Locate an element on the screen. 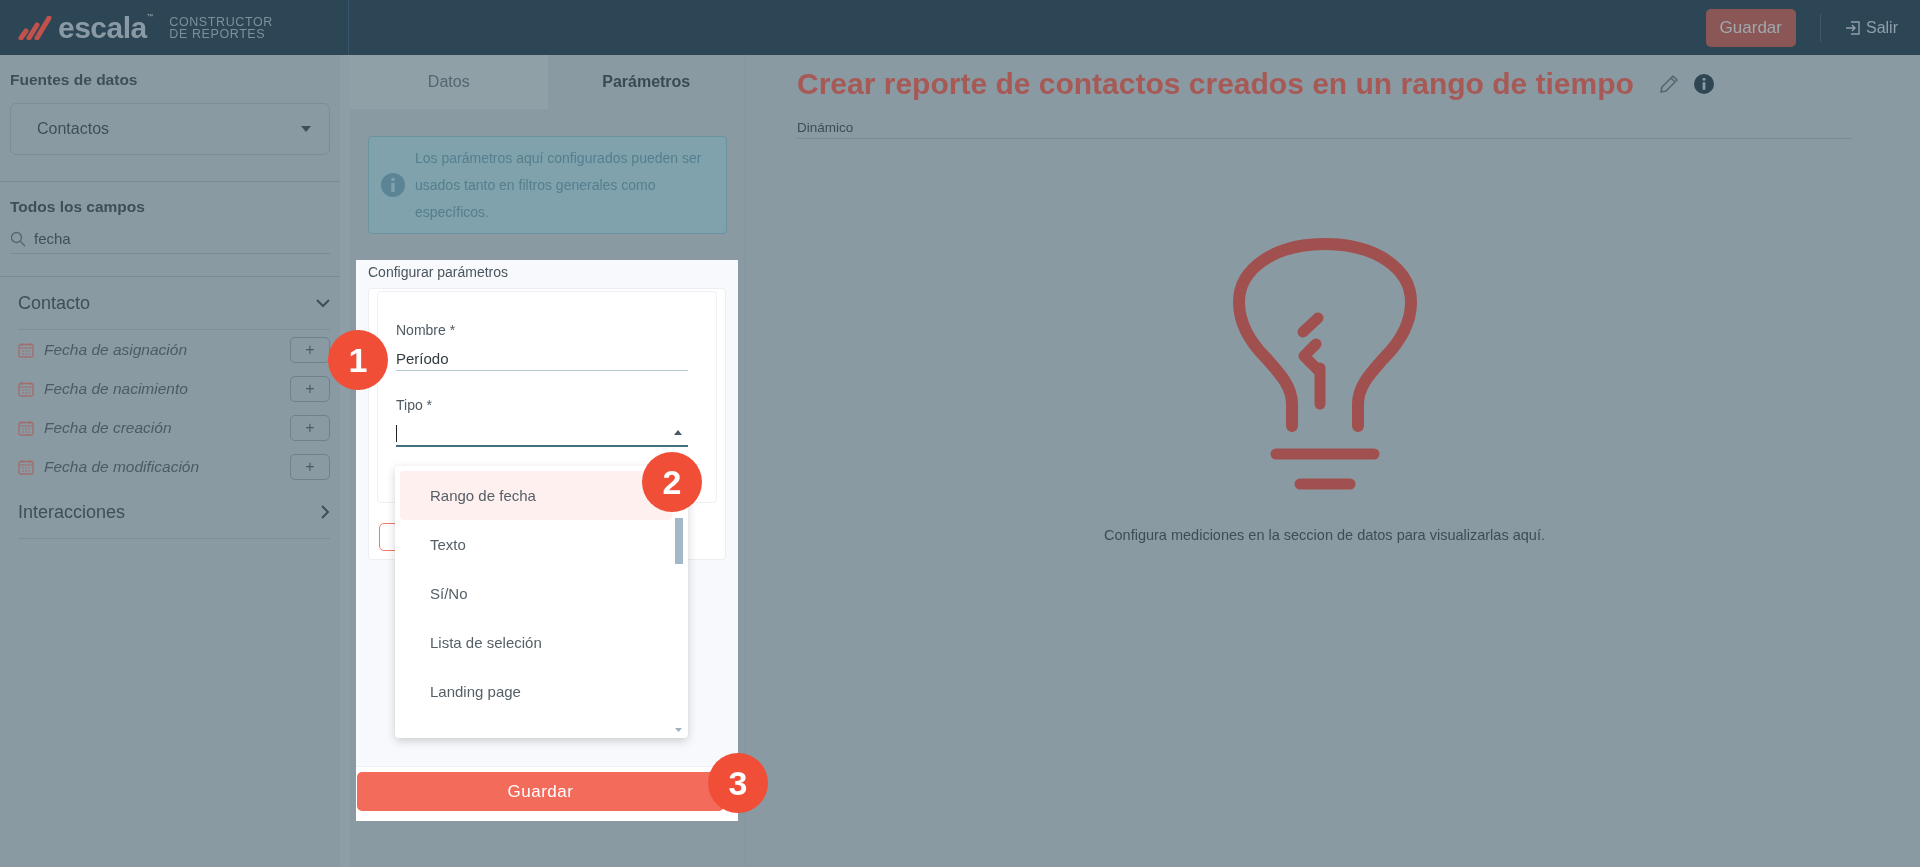  scroll-down-icon is located at coordinates (678, 730).